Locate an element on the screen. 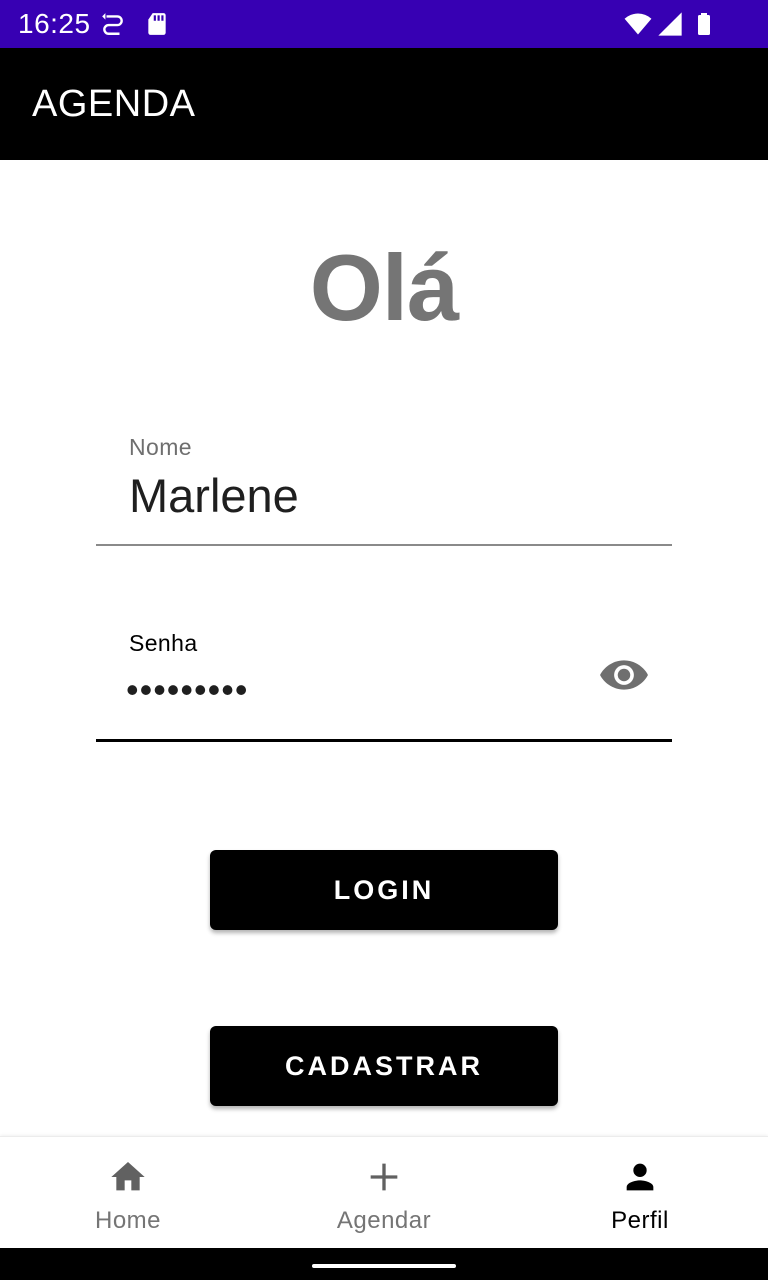 The height and width of the screenshot is (1280, 768). system-navigation-bar is located at coordinates (384, 1264).